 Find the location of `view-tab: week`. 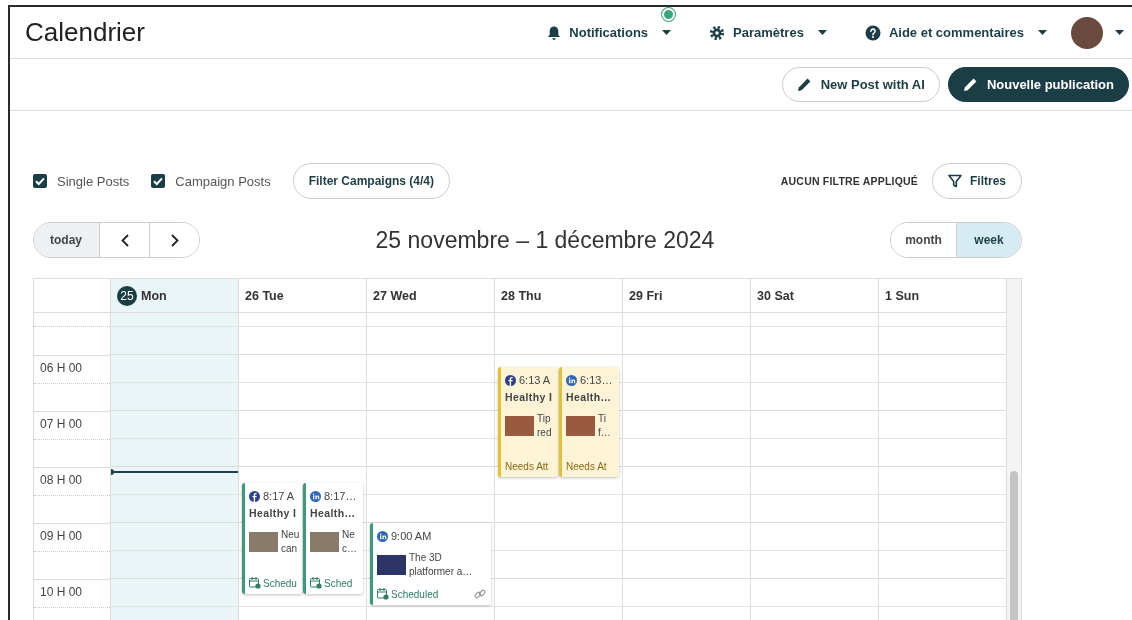

view-tab: week is located at coordinates (988, 240).